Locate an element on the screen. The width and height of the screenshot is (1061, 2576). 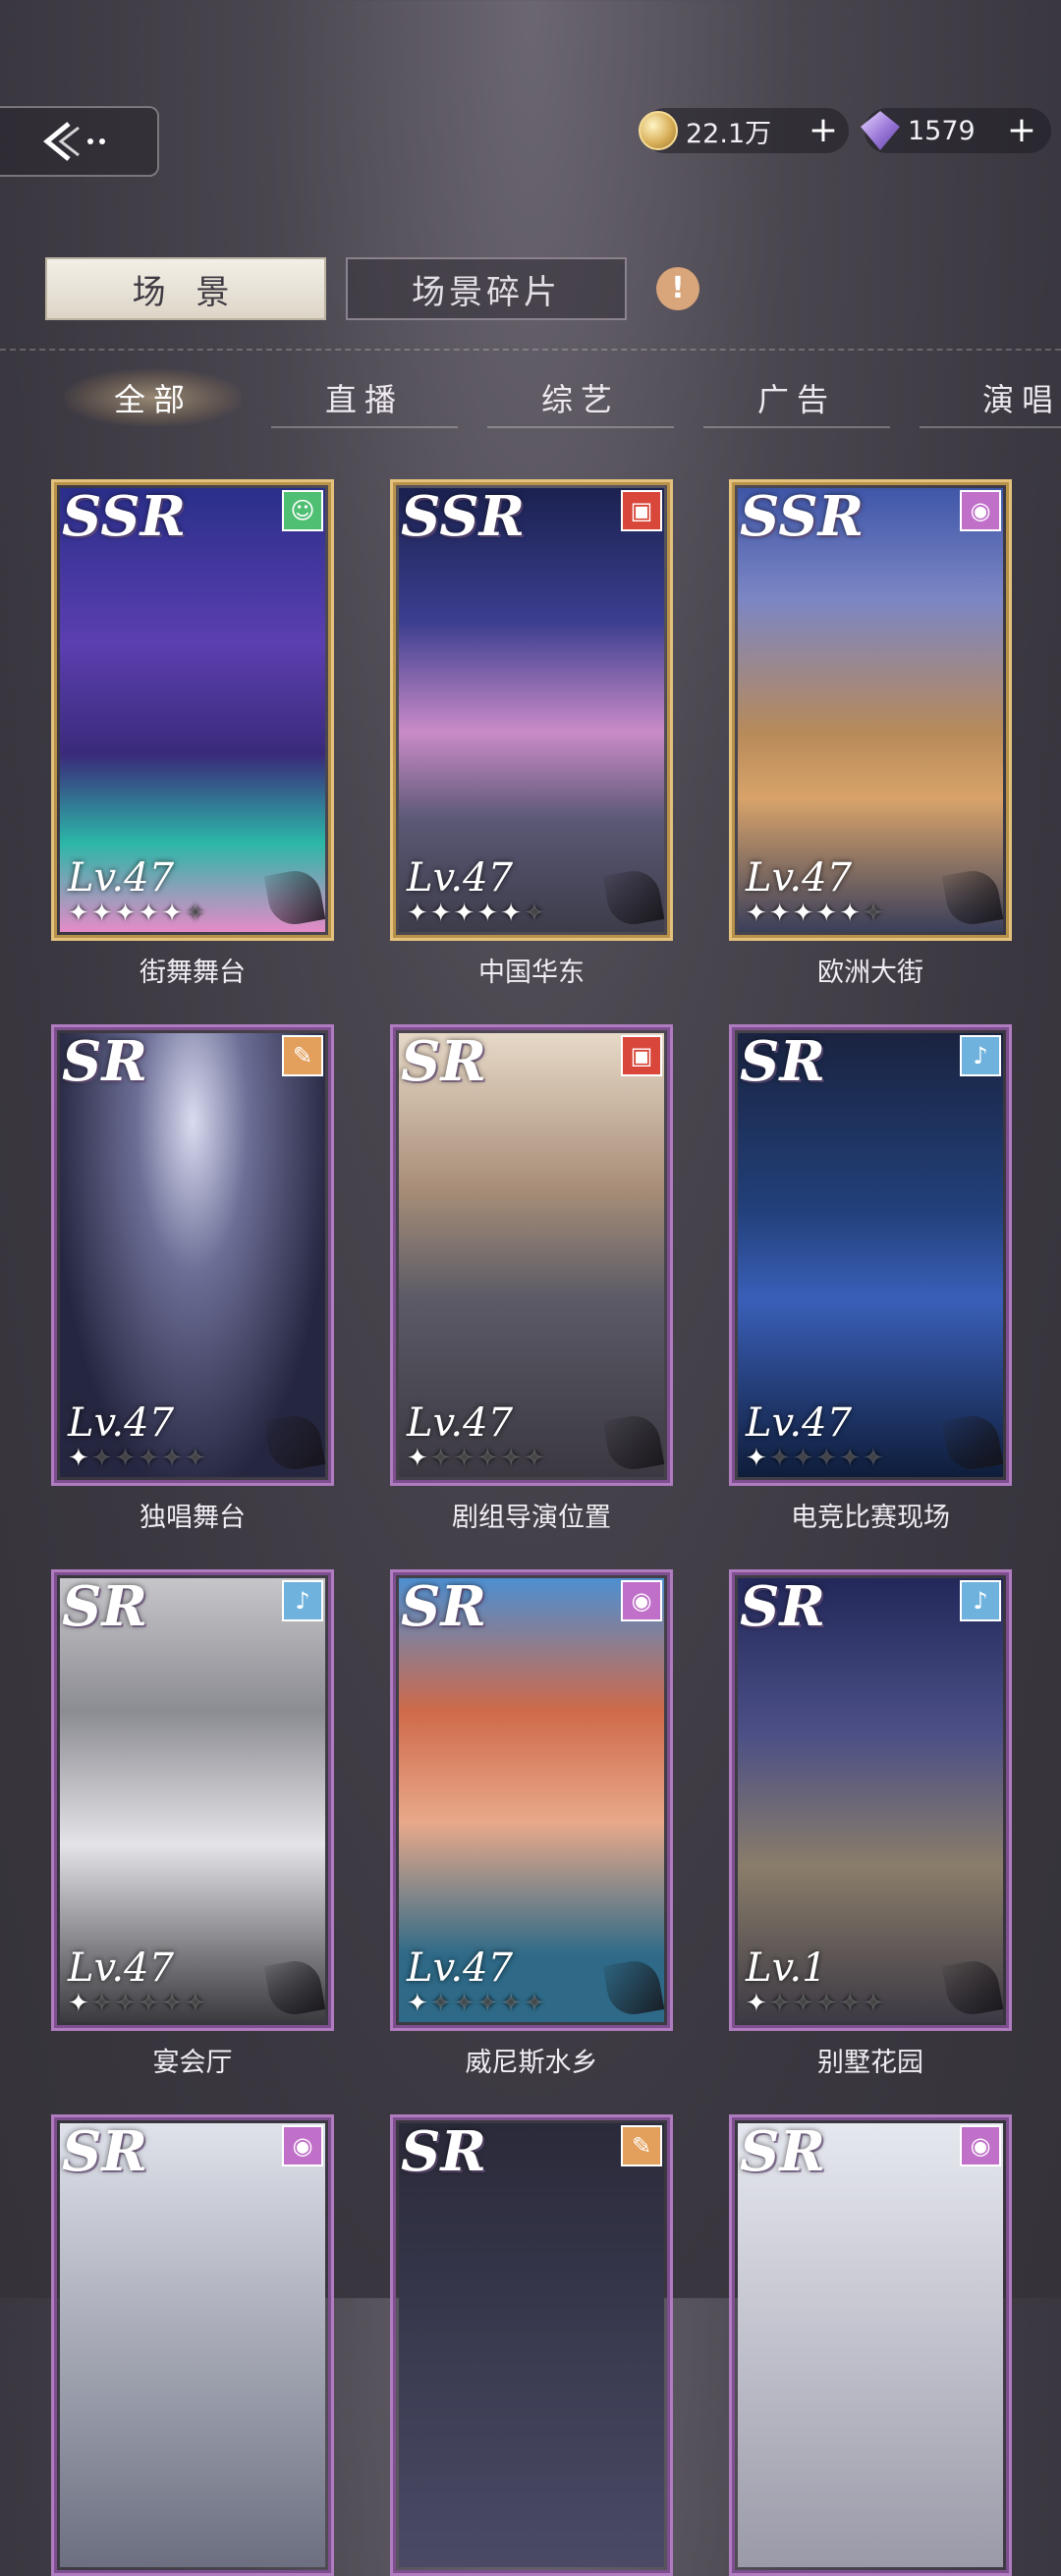
filter-concert: 演唱 is located at coordinates (990, 399).